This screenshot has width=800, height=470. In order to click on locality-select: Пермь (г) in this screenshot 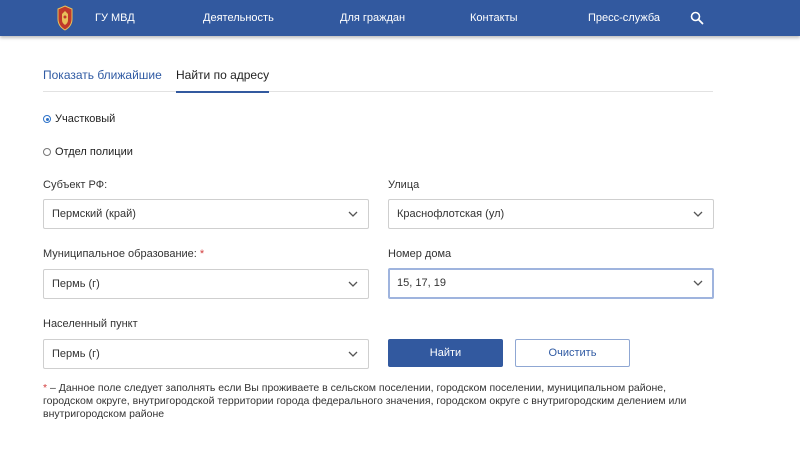, I will do `click(206, 354)`.